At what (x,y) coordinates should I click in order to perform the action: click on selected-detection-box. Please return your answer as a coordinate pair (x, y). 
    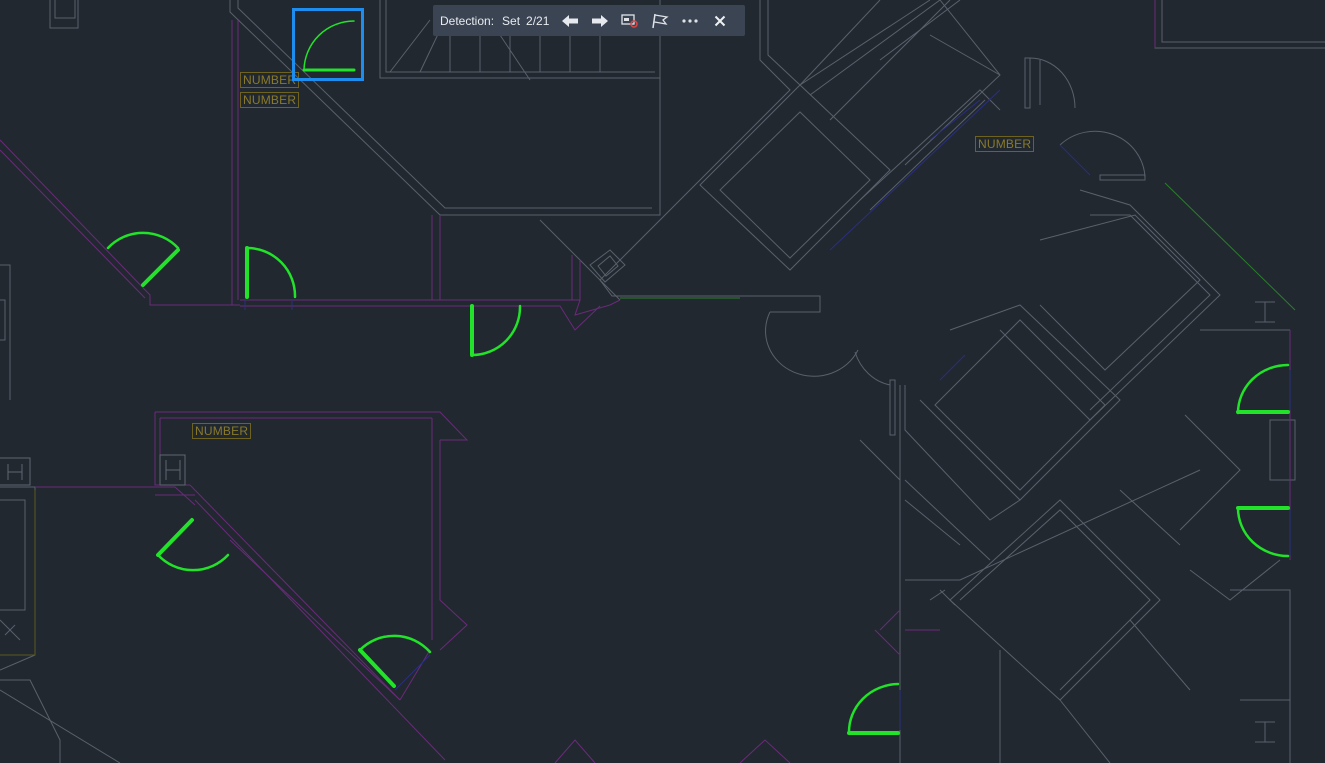
    Looking at the image, I should click on (328, 44).